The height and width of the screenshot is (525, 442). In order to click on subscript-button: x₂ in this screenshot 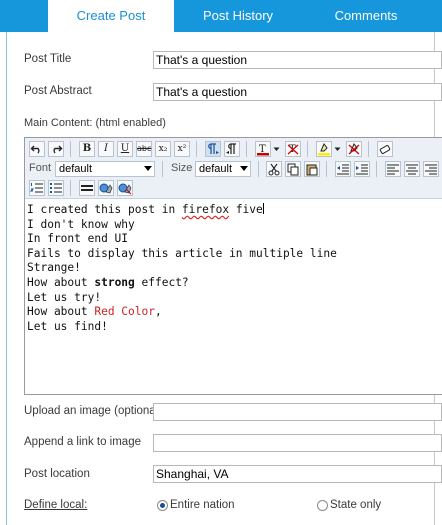, I will do `click(163, 149)`.